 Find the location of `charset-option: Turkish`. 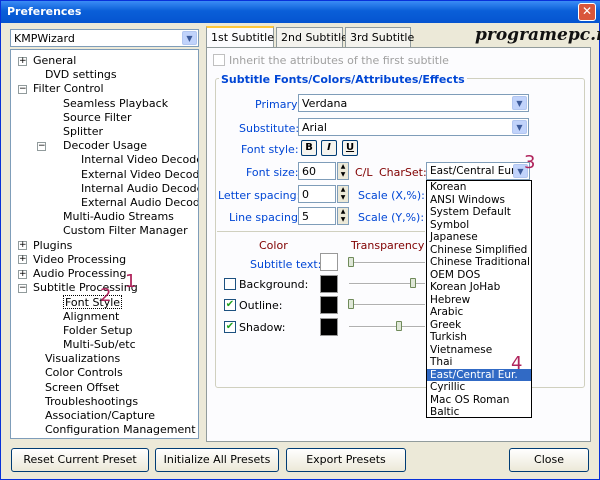

charset-option: Turkish is located at coordinates (479, 337).